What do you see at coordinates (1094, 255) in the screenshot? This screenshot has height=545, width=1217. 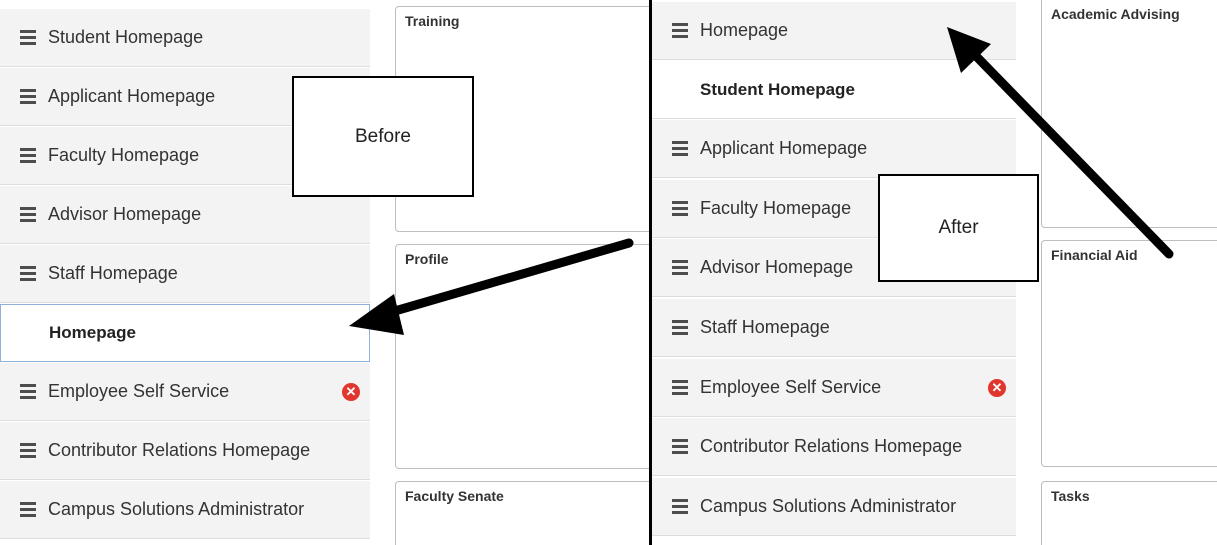 I see `tile-title: Financial Aid` at bounding box center [1094, 255].